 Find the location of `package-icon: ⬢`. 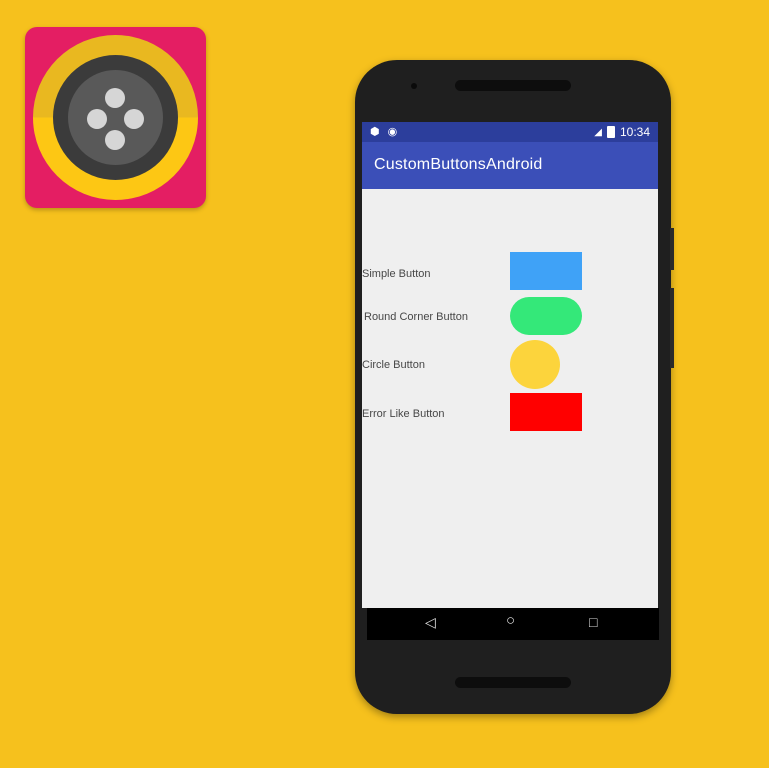

package-icon: ⬢ is located at coordinates (375, 132).